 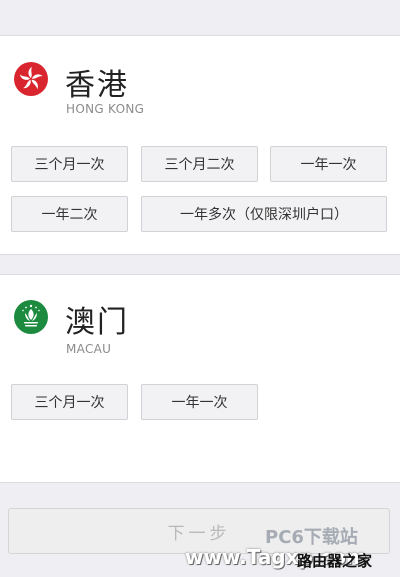 What do you see at coordinates (89, 349) in the screenshot?
I see `region-name-en-macau: MACAU` at bounding box center [89, 349].